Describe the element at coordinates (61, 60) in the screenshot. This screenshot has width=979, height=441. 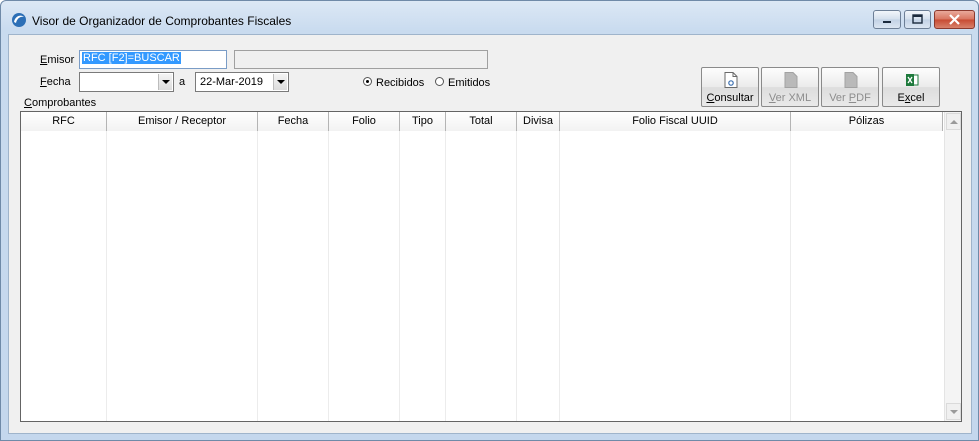
I see `emisor-label-rest: misor` at that location.